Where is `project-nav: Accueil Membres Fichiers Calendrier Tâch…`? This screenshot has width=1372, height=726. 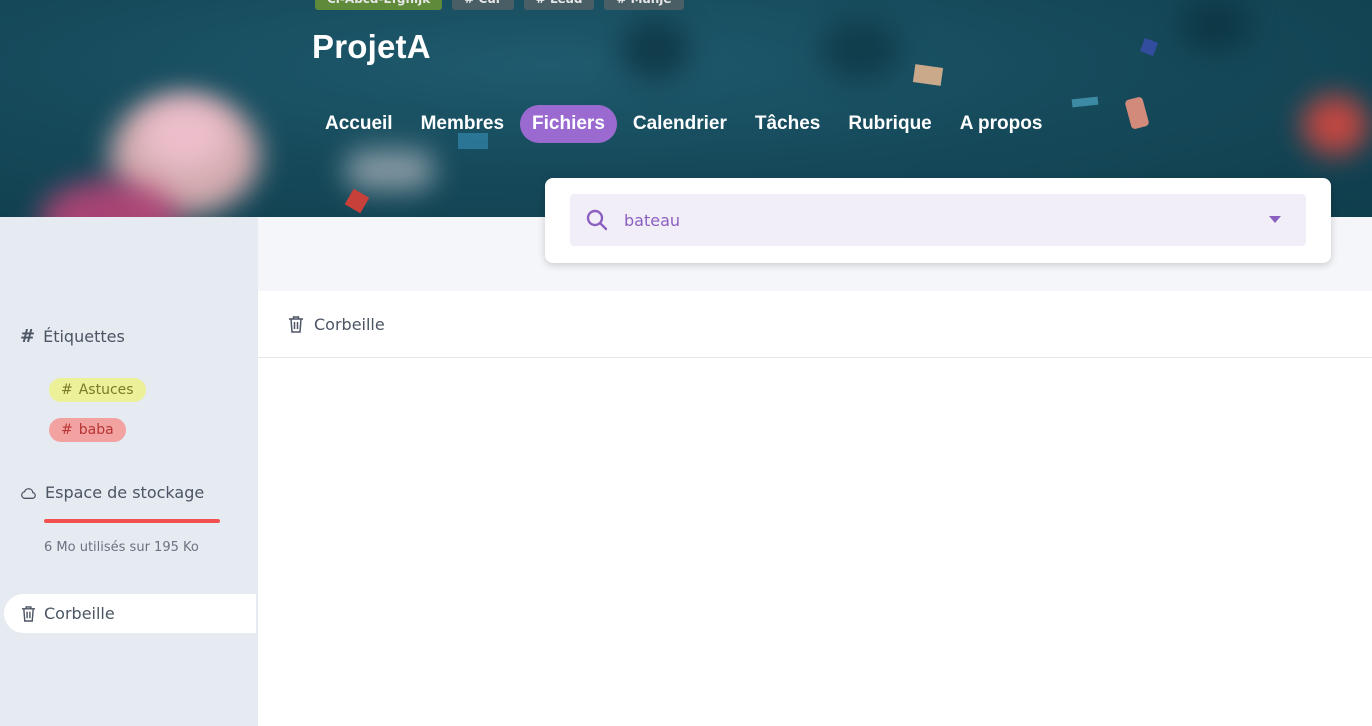 project-nav: Accueil Membres Fichiers Calendrier Tâch… is located at coordinates (683, 124).